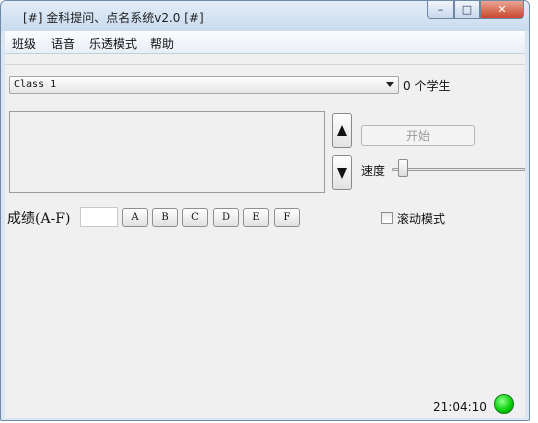  I want to click on grade-button-d: D, so click(226, 217).